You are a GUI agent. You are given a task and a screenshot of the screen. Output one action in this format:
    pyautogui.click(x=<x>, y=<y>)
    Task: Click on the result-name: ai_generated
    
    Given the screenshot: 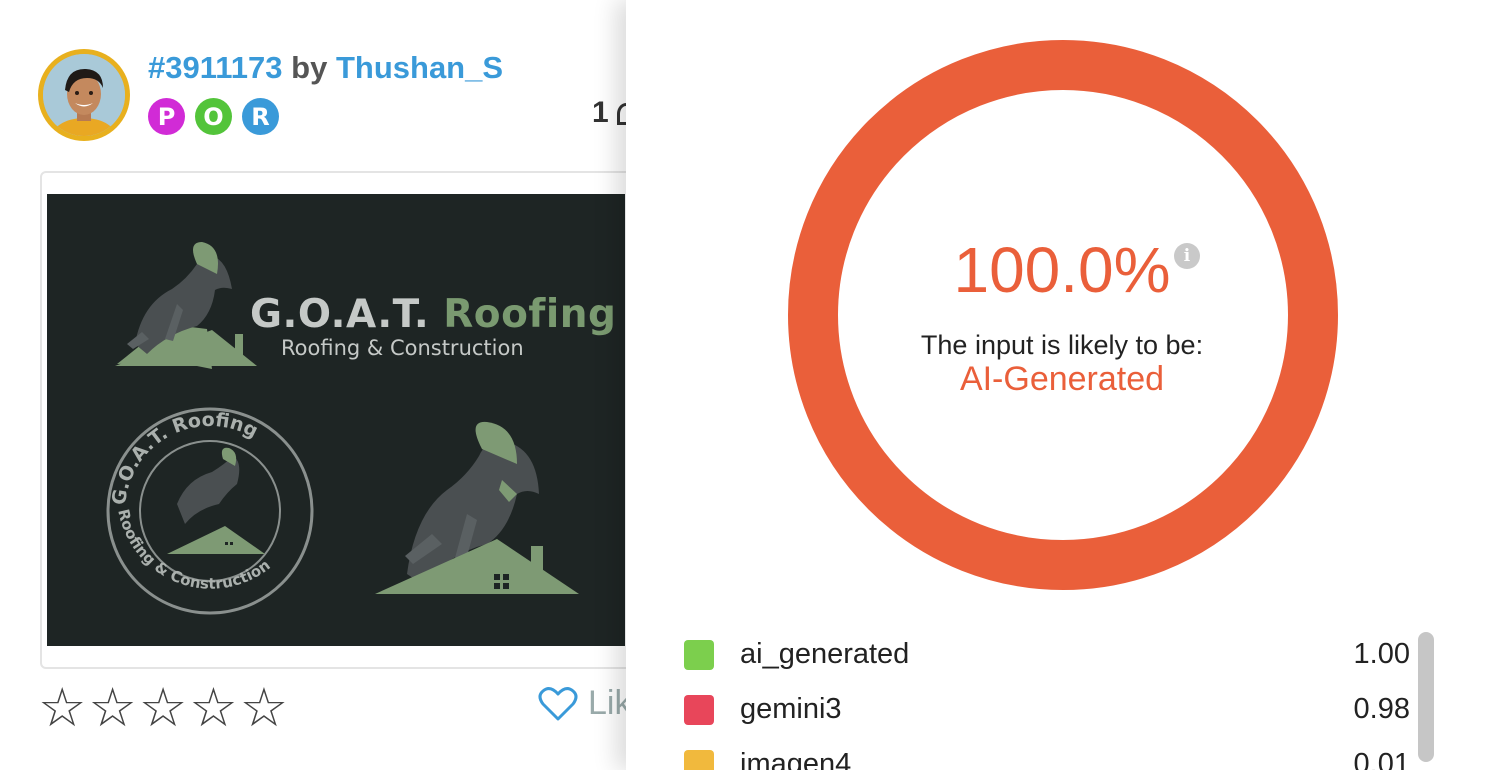 What is the action you would take?
    pyautogui.click(x=825, y=654)
    